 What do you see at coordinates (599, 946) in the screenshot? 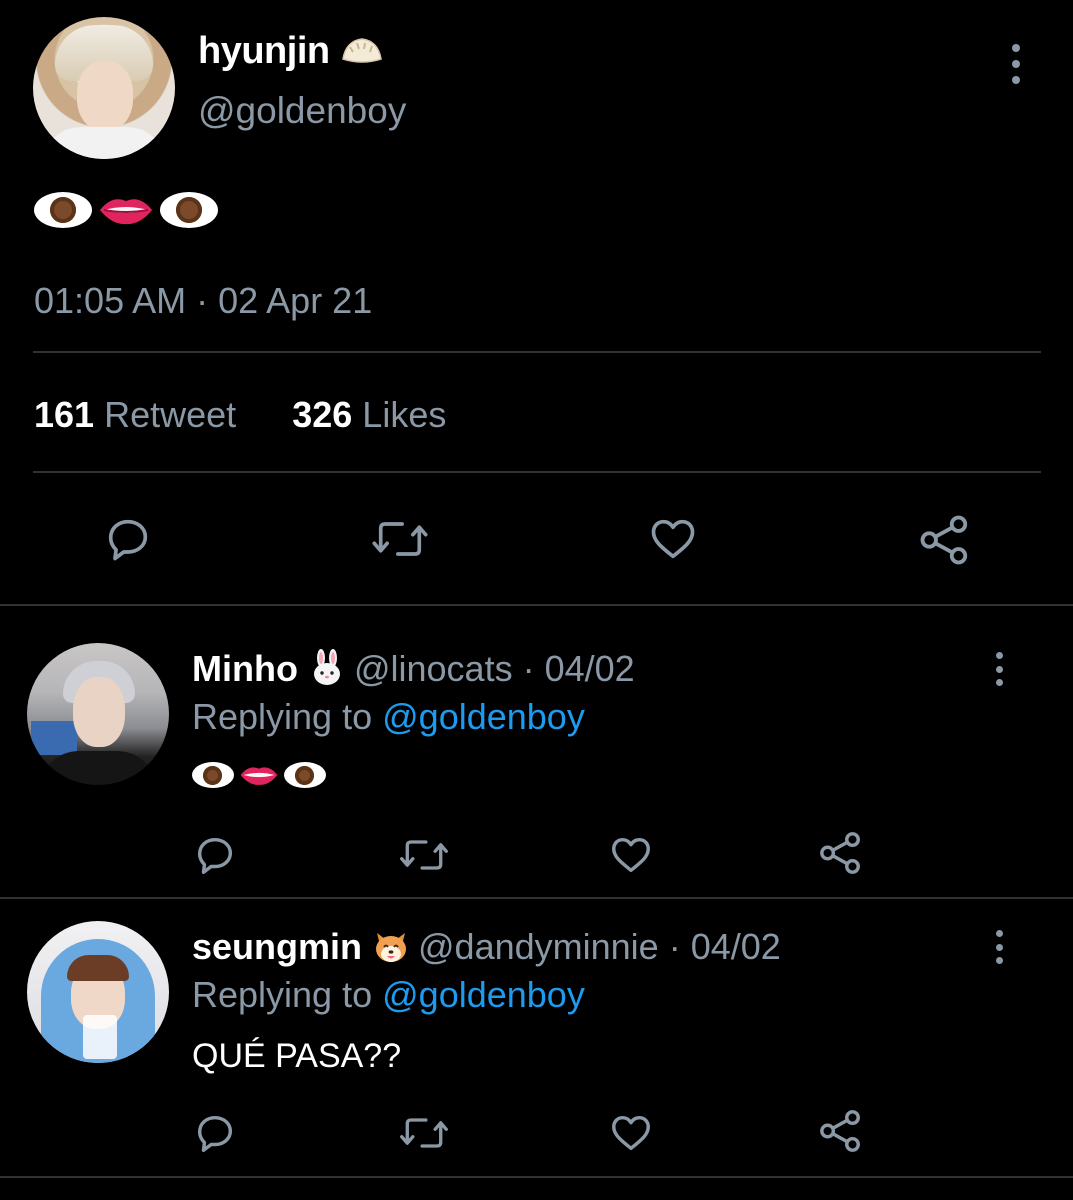
I see `reply-handle-date: @dandyminnie · 04/02` at bounding box center [599, 946].